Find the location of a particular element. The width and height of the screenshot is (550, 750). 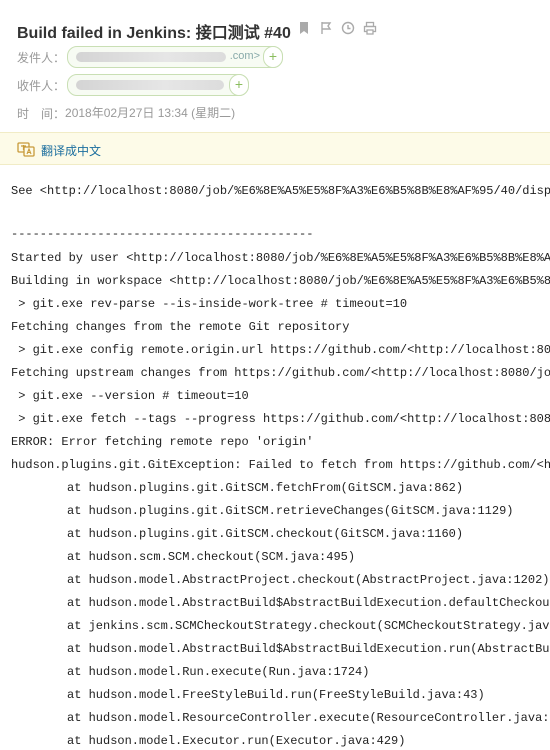

sender-label: 发件人： is located at coordinates (41, 57).